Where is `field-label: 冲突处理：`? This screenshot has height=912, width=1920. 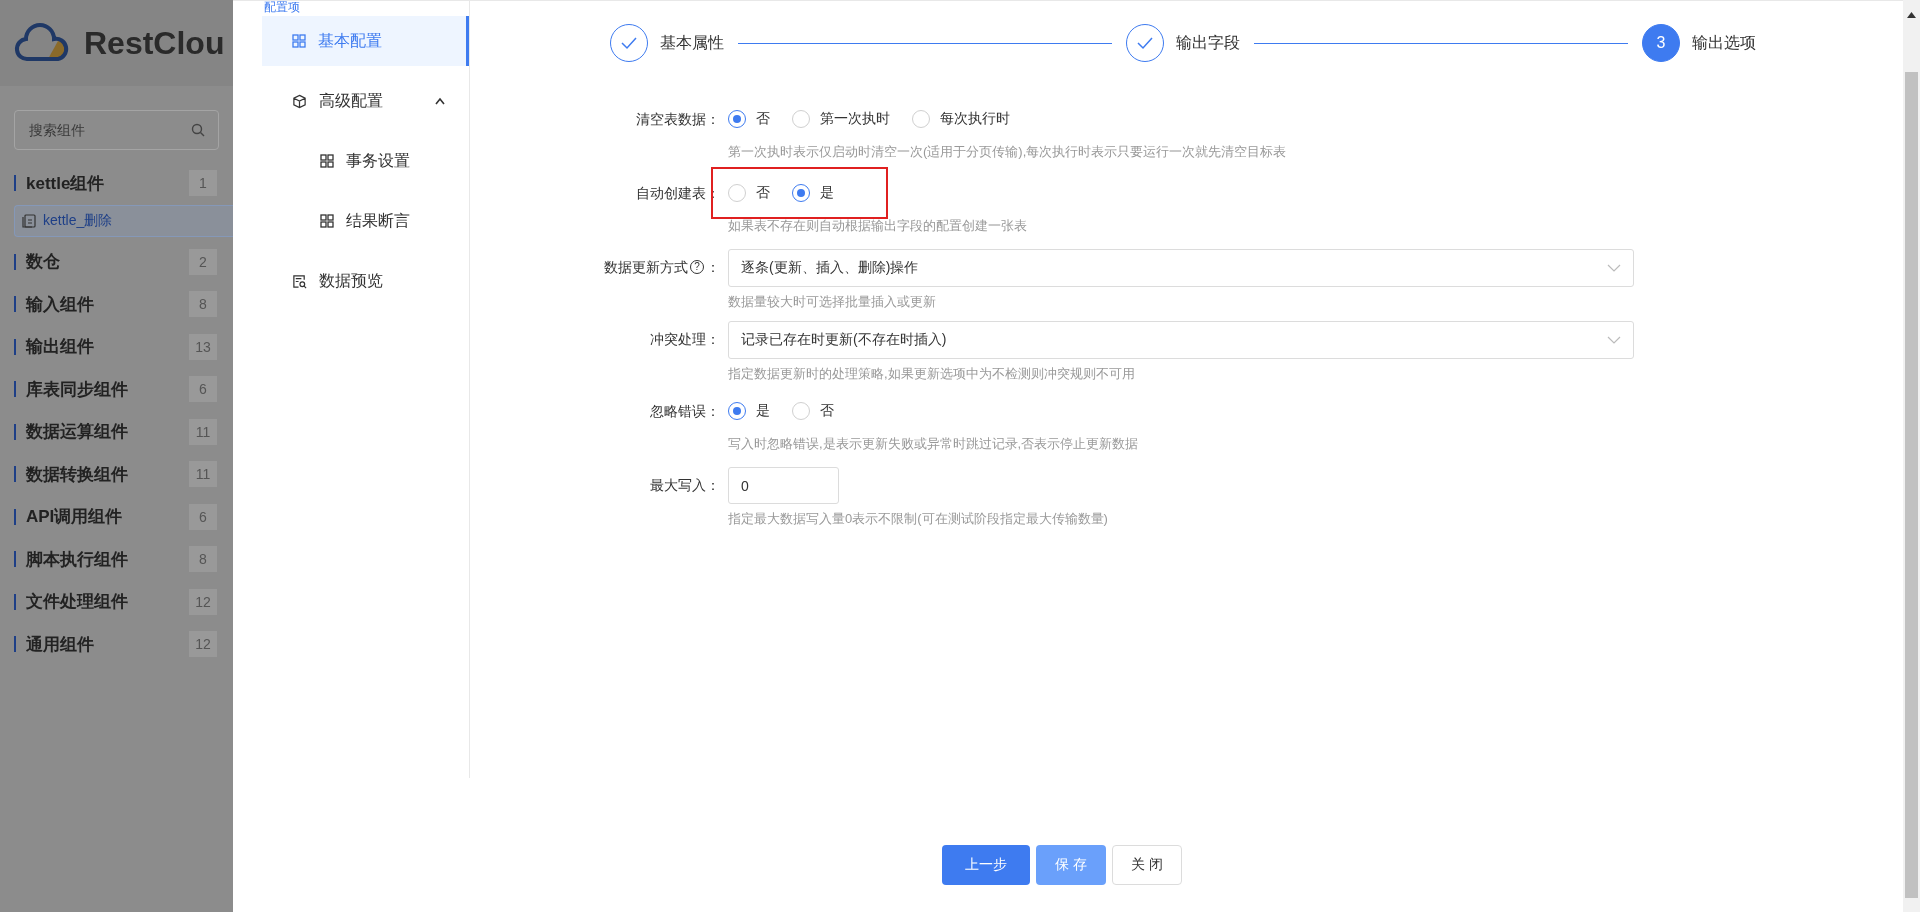 field-label: 冲突处理： is located at coordinates (685, 339).